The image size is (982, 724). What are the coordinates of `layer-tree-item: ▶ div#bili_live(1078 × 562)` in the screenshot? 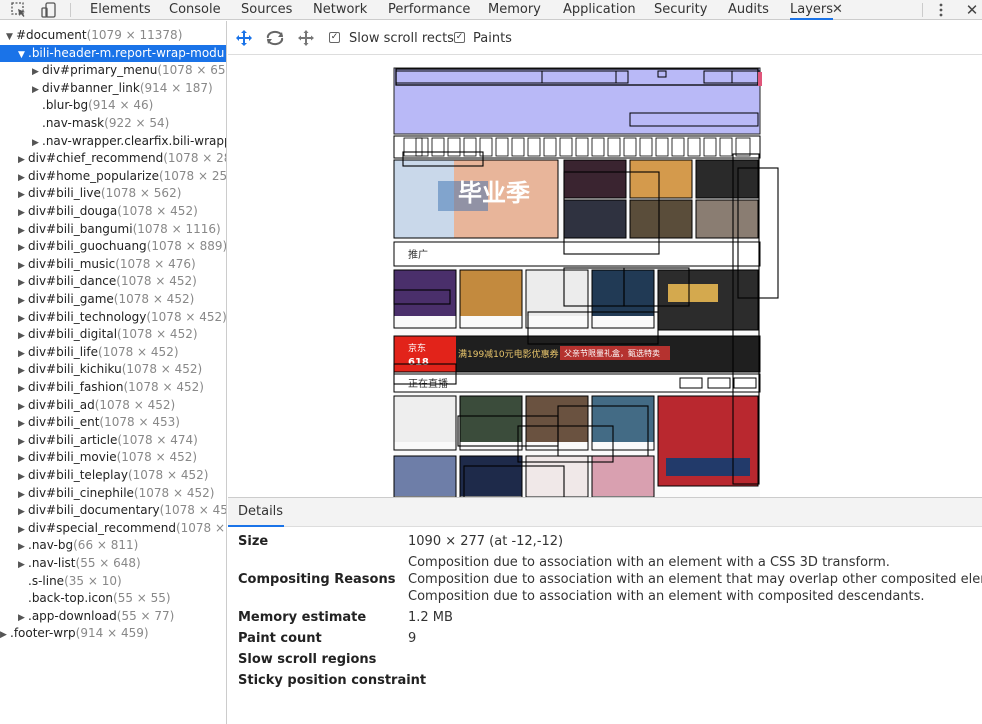 It's located at (113, 194).